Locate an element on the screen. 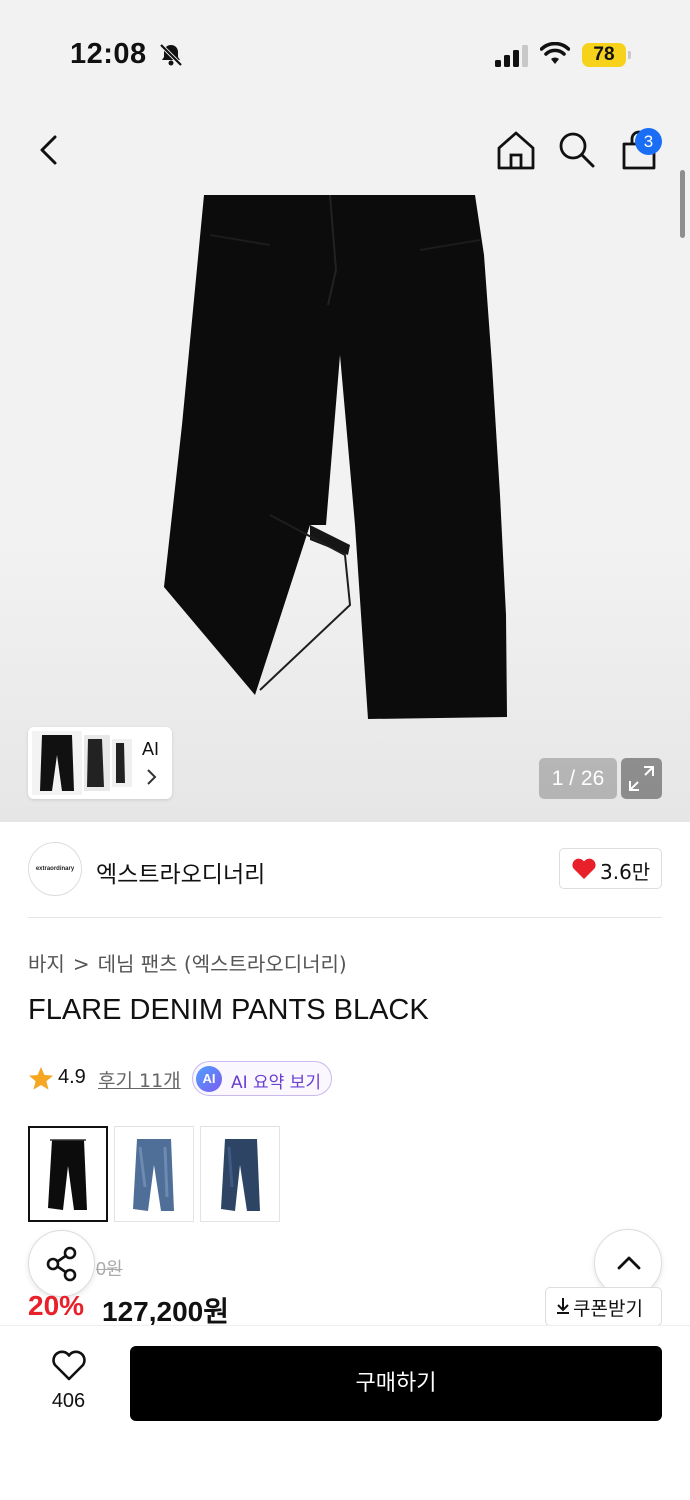 This screenshot has height=1500, width=690. color-option-dark-blue is located at coordinates (240, 1174).